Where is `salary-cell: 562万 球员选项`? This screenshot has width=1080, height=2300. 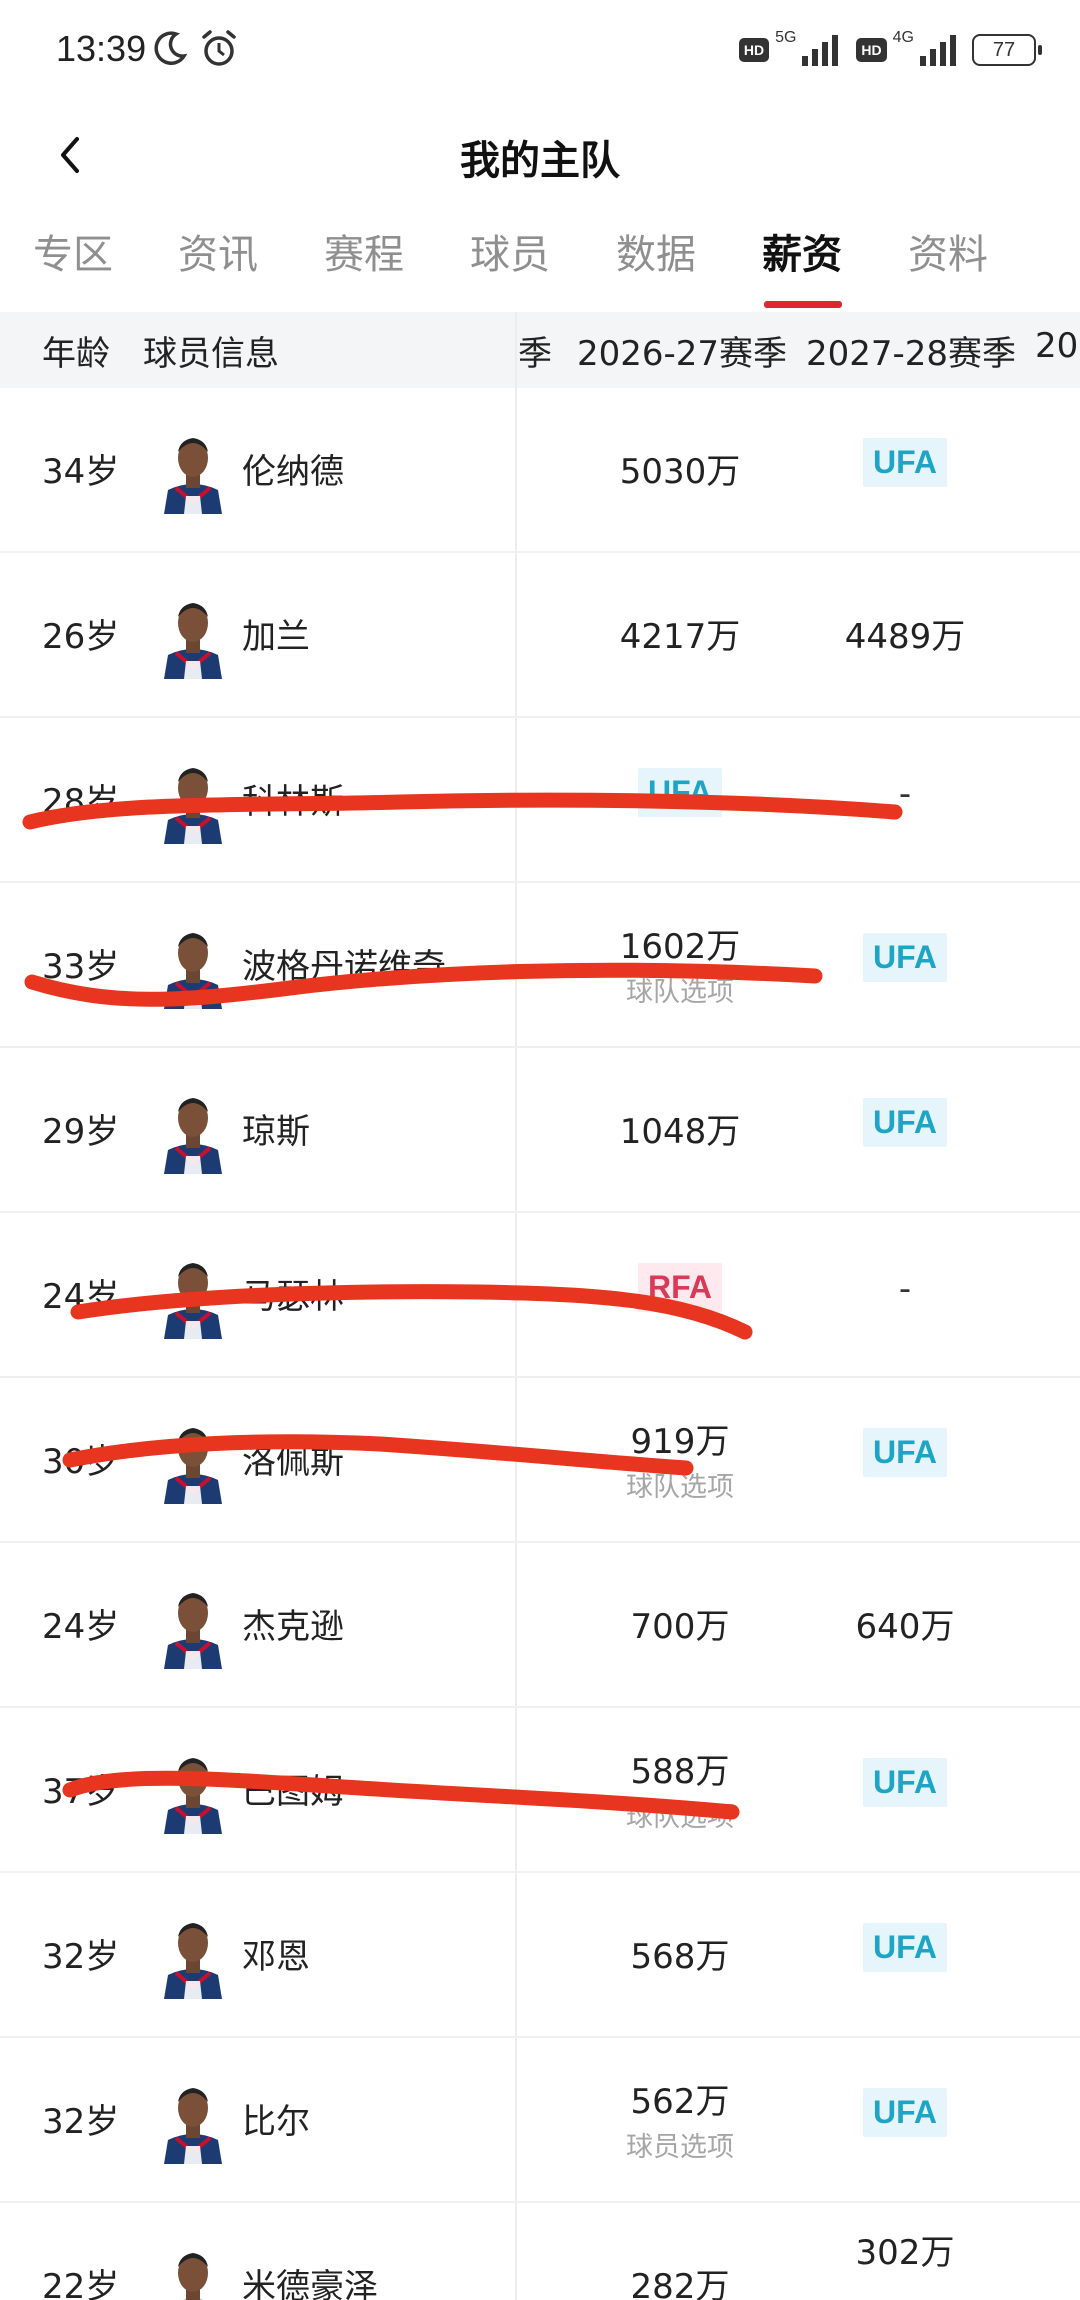 salary-cell: 562万 球员选项 is located at coordinates (680, 2119).